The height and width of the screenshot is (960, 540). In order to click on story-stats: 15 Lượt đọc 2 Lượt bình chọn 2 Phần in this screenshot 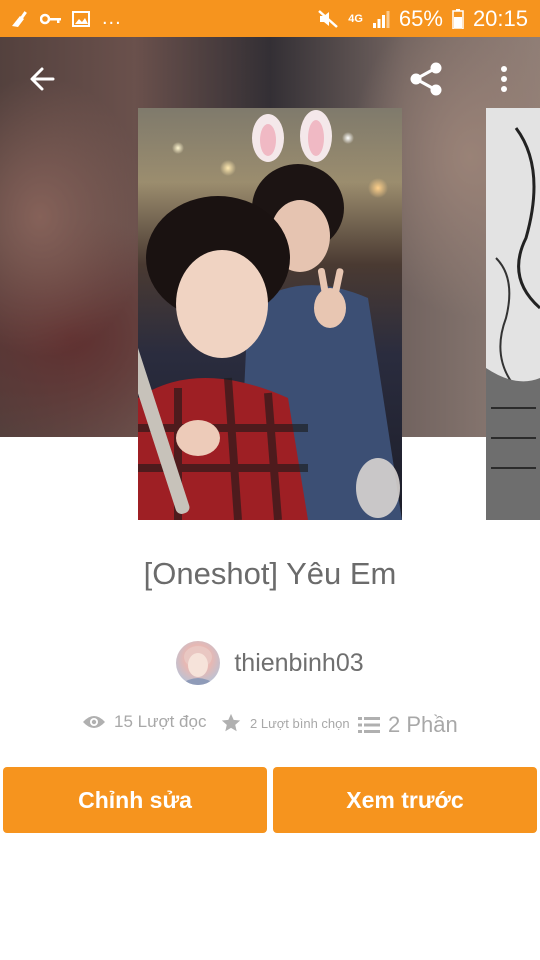, I will do `click(270, 727)`.